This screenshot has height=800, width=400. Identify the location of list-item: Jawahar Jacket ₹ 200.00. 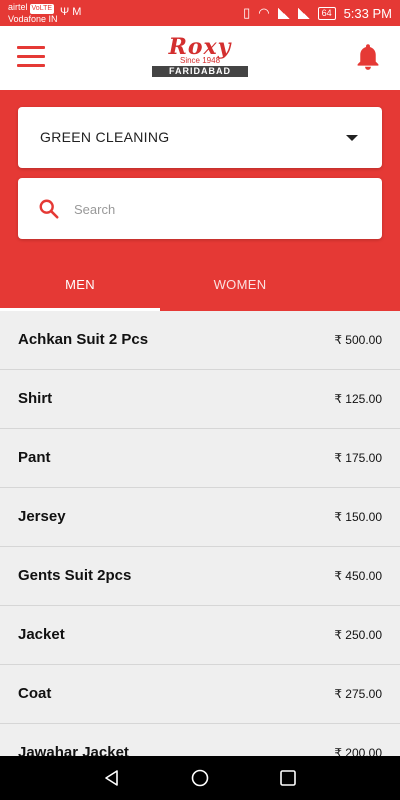
(200, 740).